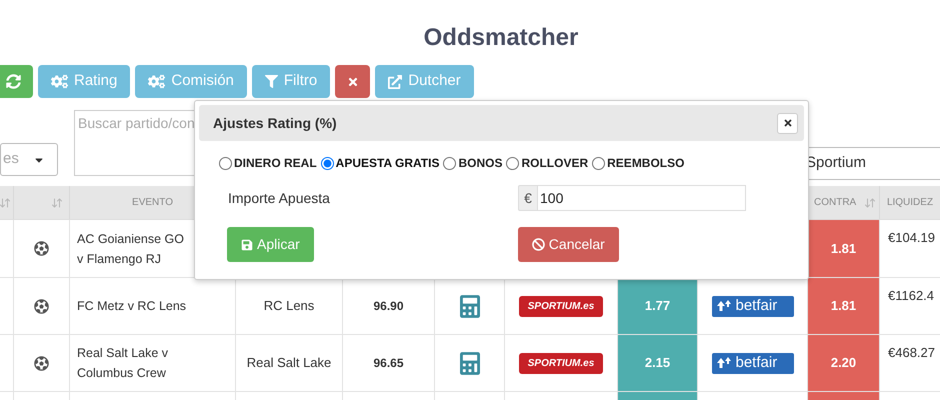 The height and width of the screenshot is (400, 940). Describe the element at coordinates (388, 363) in the screenshot. I see `rating-value: 96.65` at that location.